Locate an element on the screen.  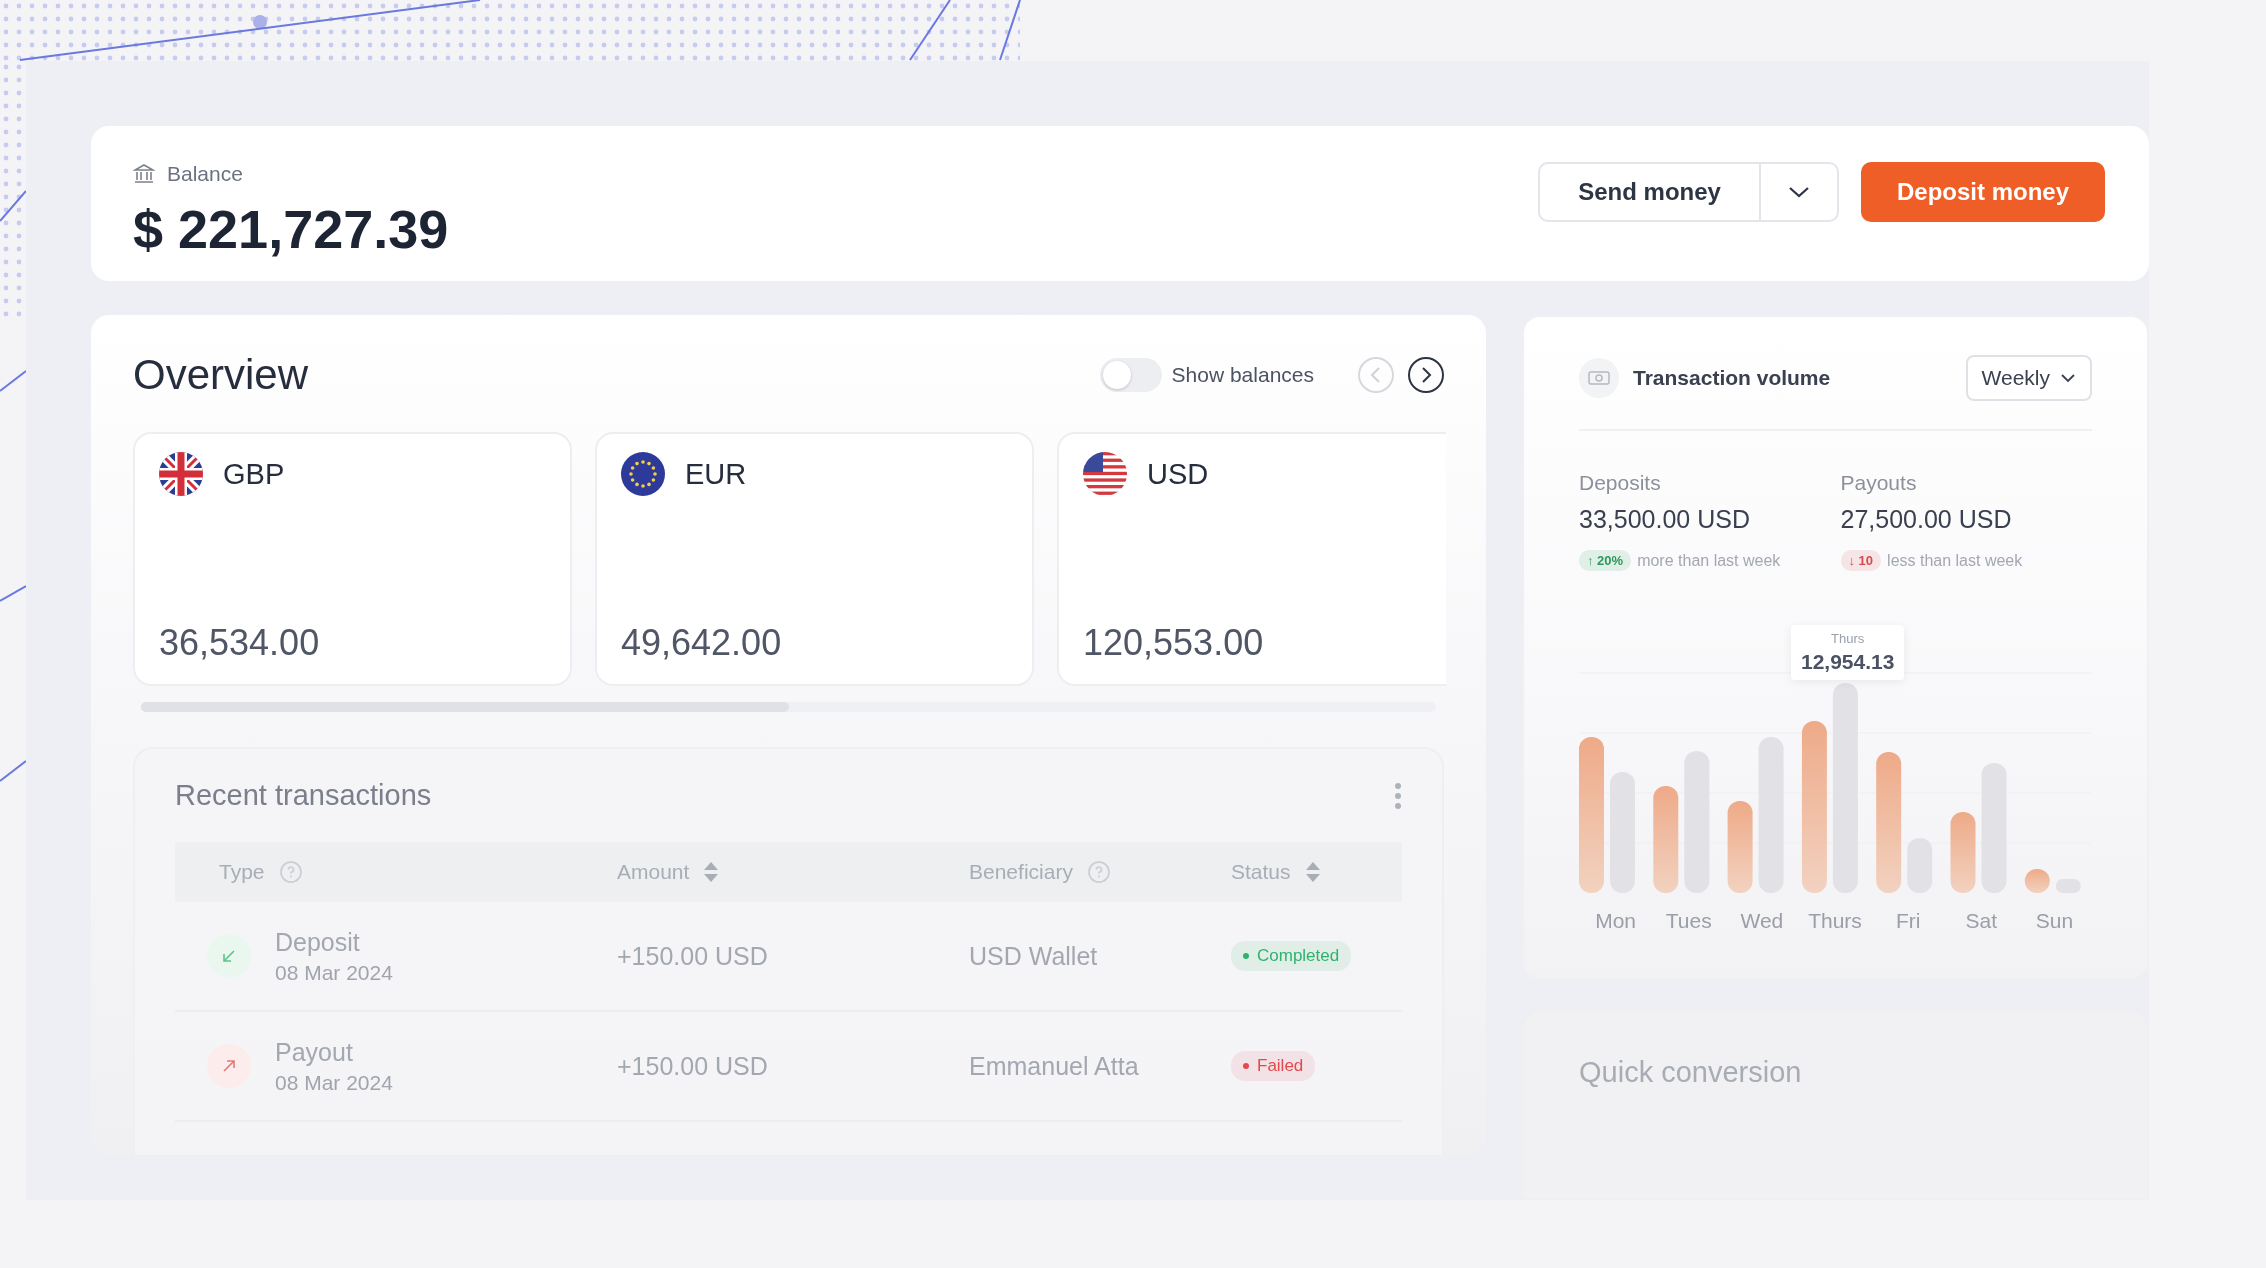
column-header: Beneficiary is located at coordinates (1021, 872).